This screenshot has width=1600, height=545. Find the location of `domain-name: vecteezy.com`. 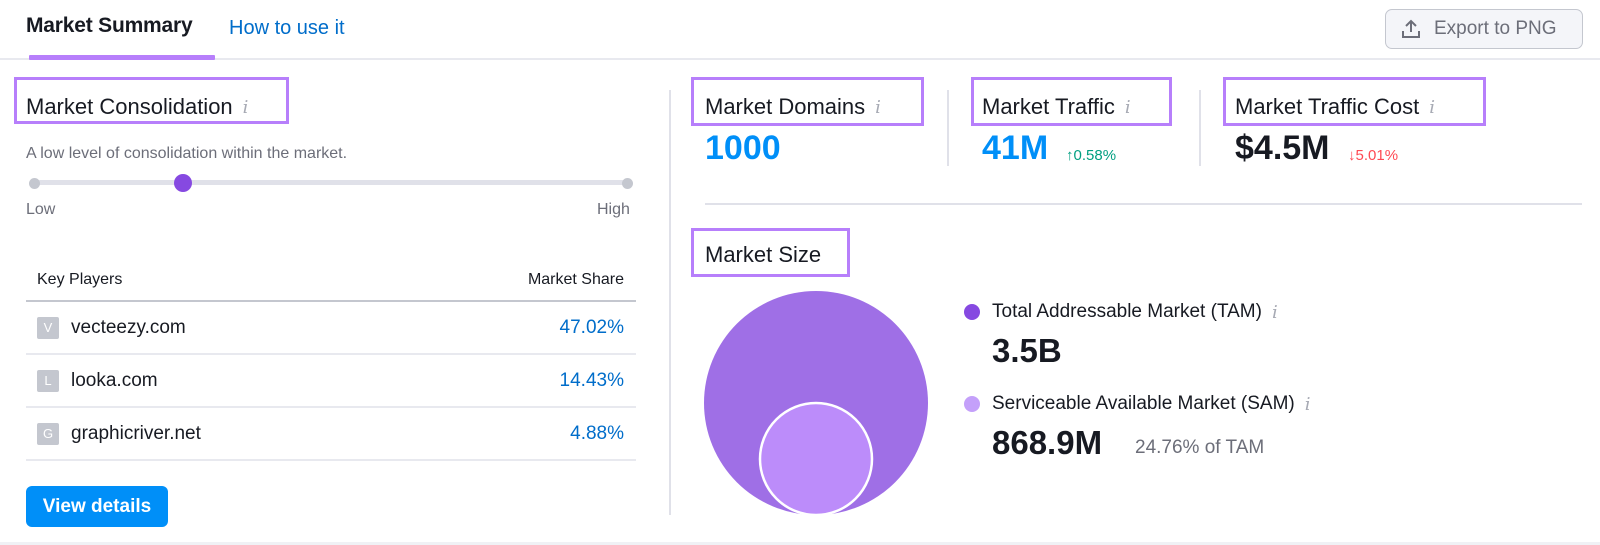

domain-name: vecteezy.com is located at coordinates (128, 328).